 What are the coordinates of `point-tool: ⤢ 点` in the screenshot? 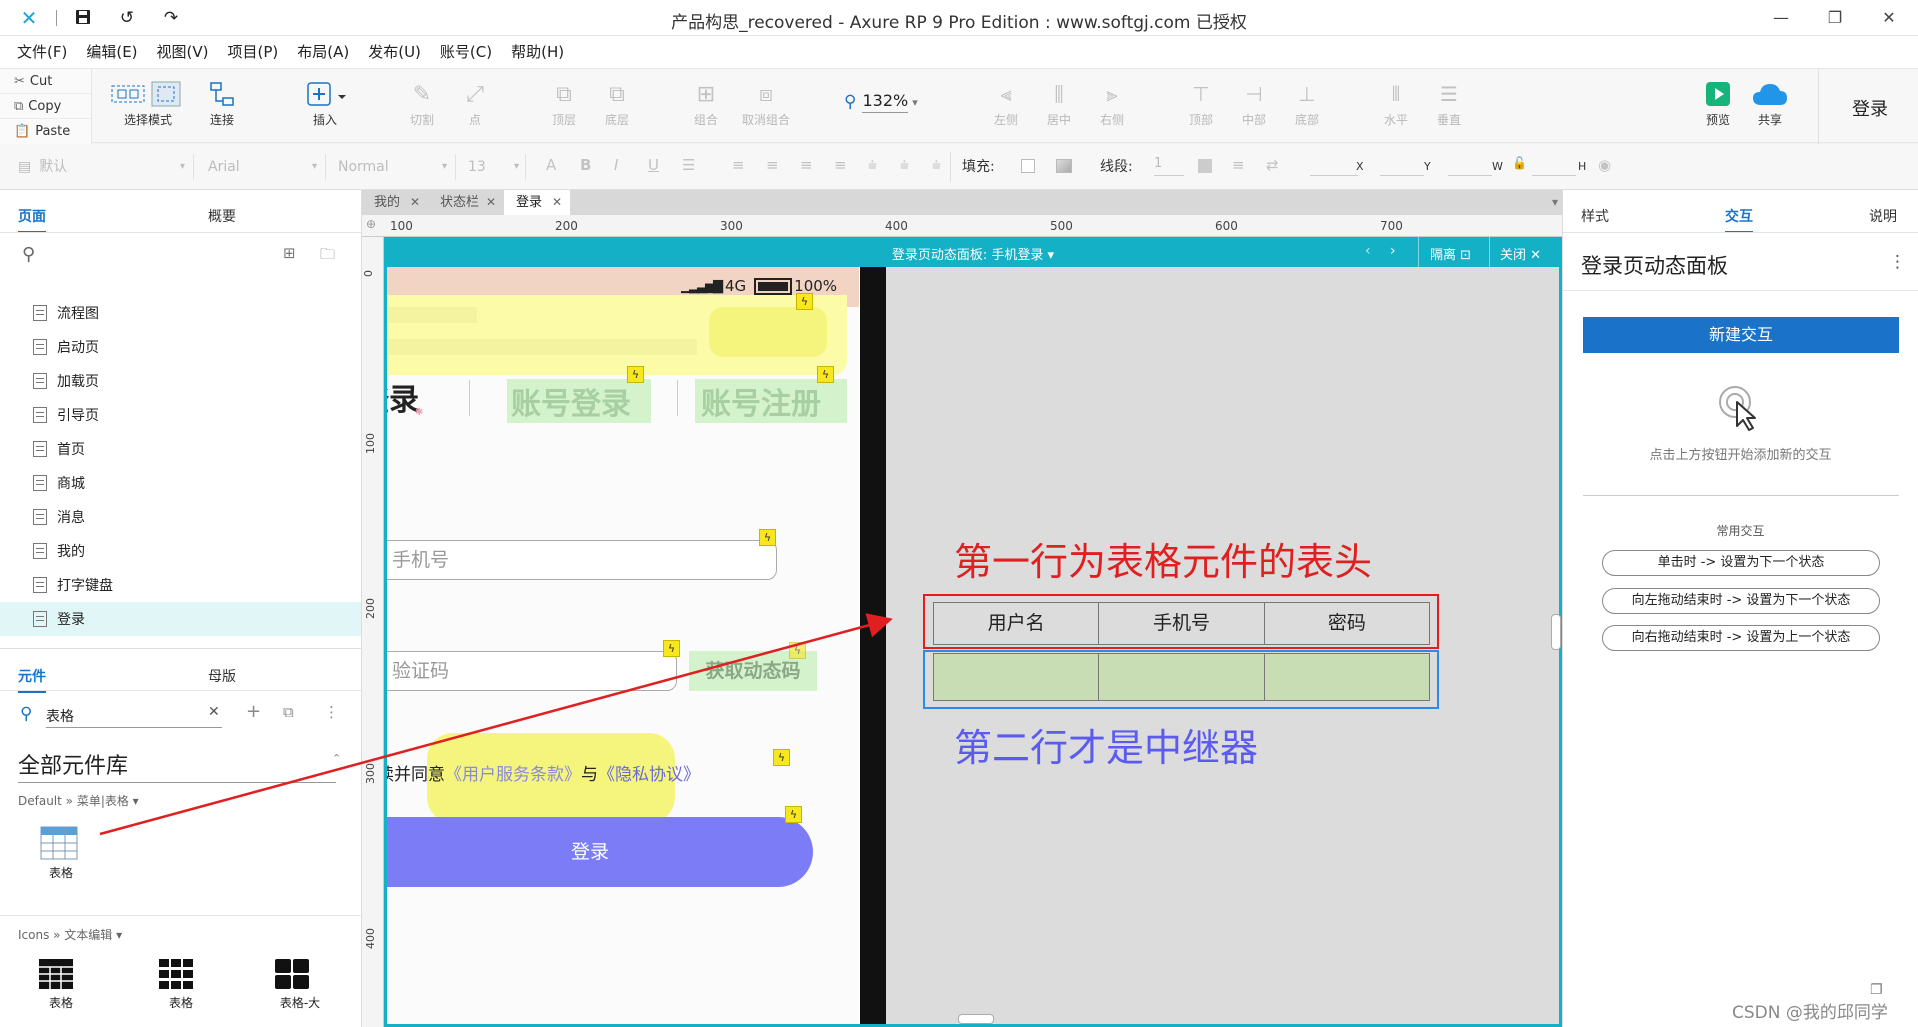 It's located at (475, 102).